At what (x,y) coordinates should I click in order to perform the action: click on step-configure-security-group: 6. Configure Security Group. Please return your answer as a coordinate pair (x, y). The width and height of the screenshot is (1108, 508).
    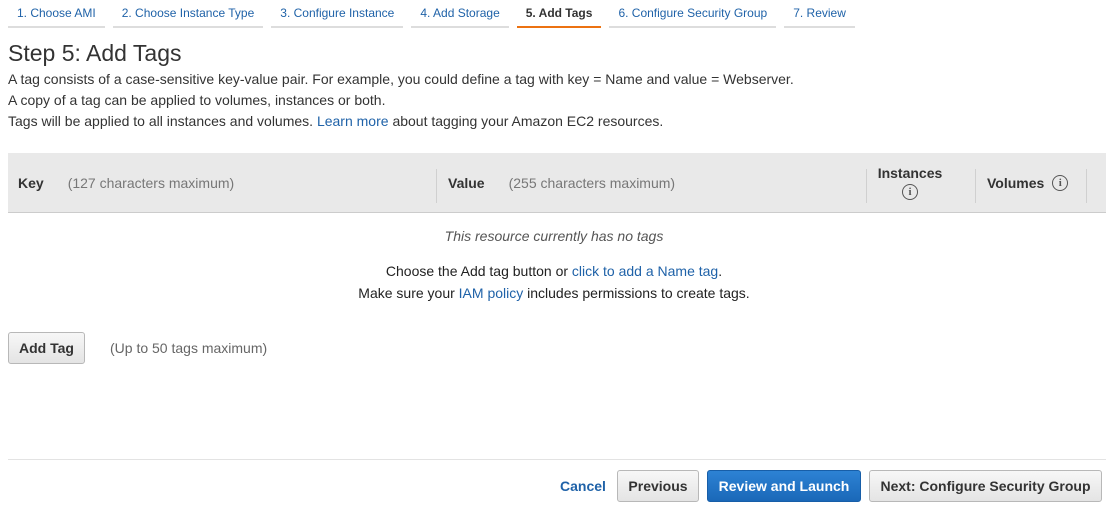
    Looking at the image, I should click on (693, 14).